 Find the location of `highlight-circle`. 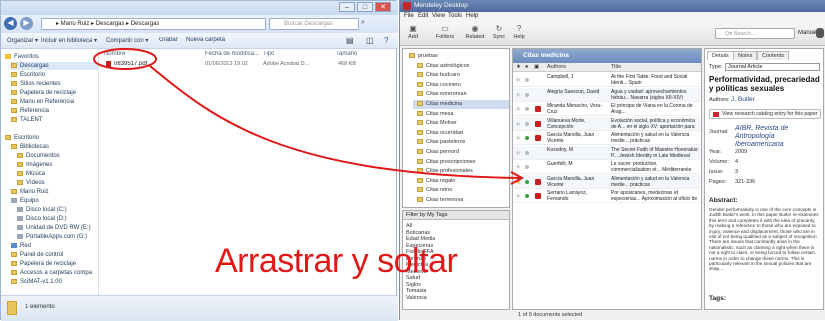

highlight-circle is located at coordinates (125, 59).